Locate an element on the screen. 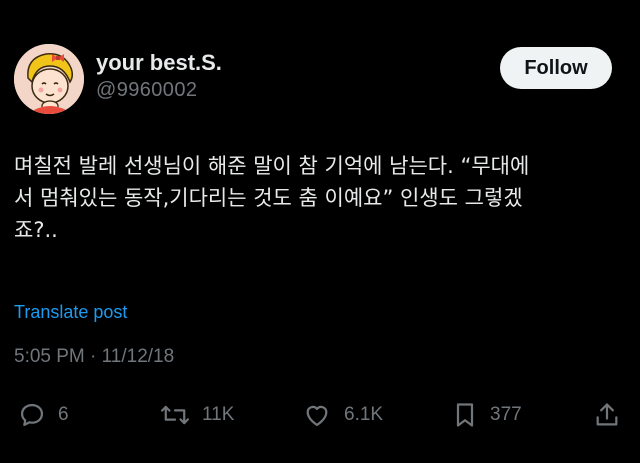  follow-button: Follow is located at coordinates (556, 68).